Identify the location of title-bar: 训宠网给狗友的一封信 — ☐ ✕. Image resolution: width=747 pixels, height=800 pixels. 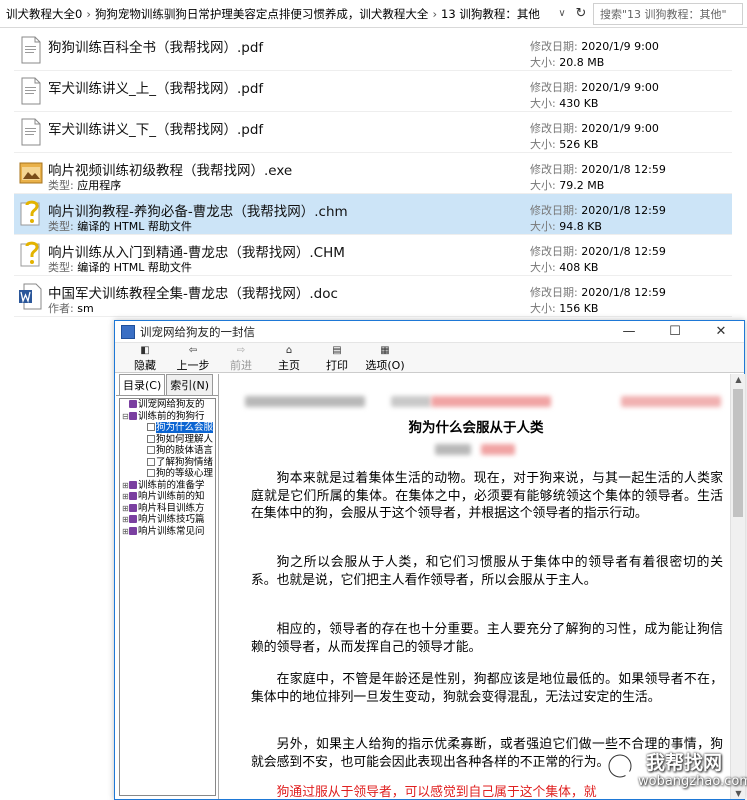
(429, 332).